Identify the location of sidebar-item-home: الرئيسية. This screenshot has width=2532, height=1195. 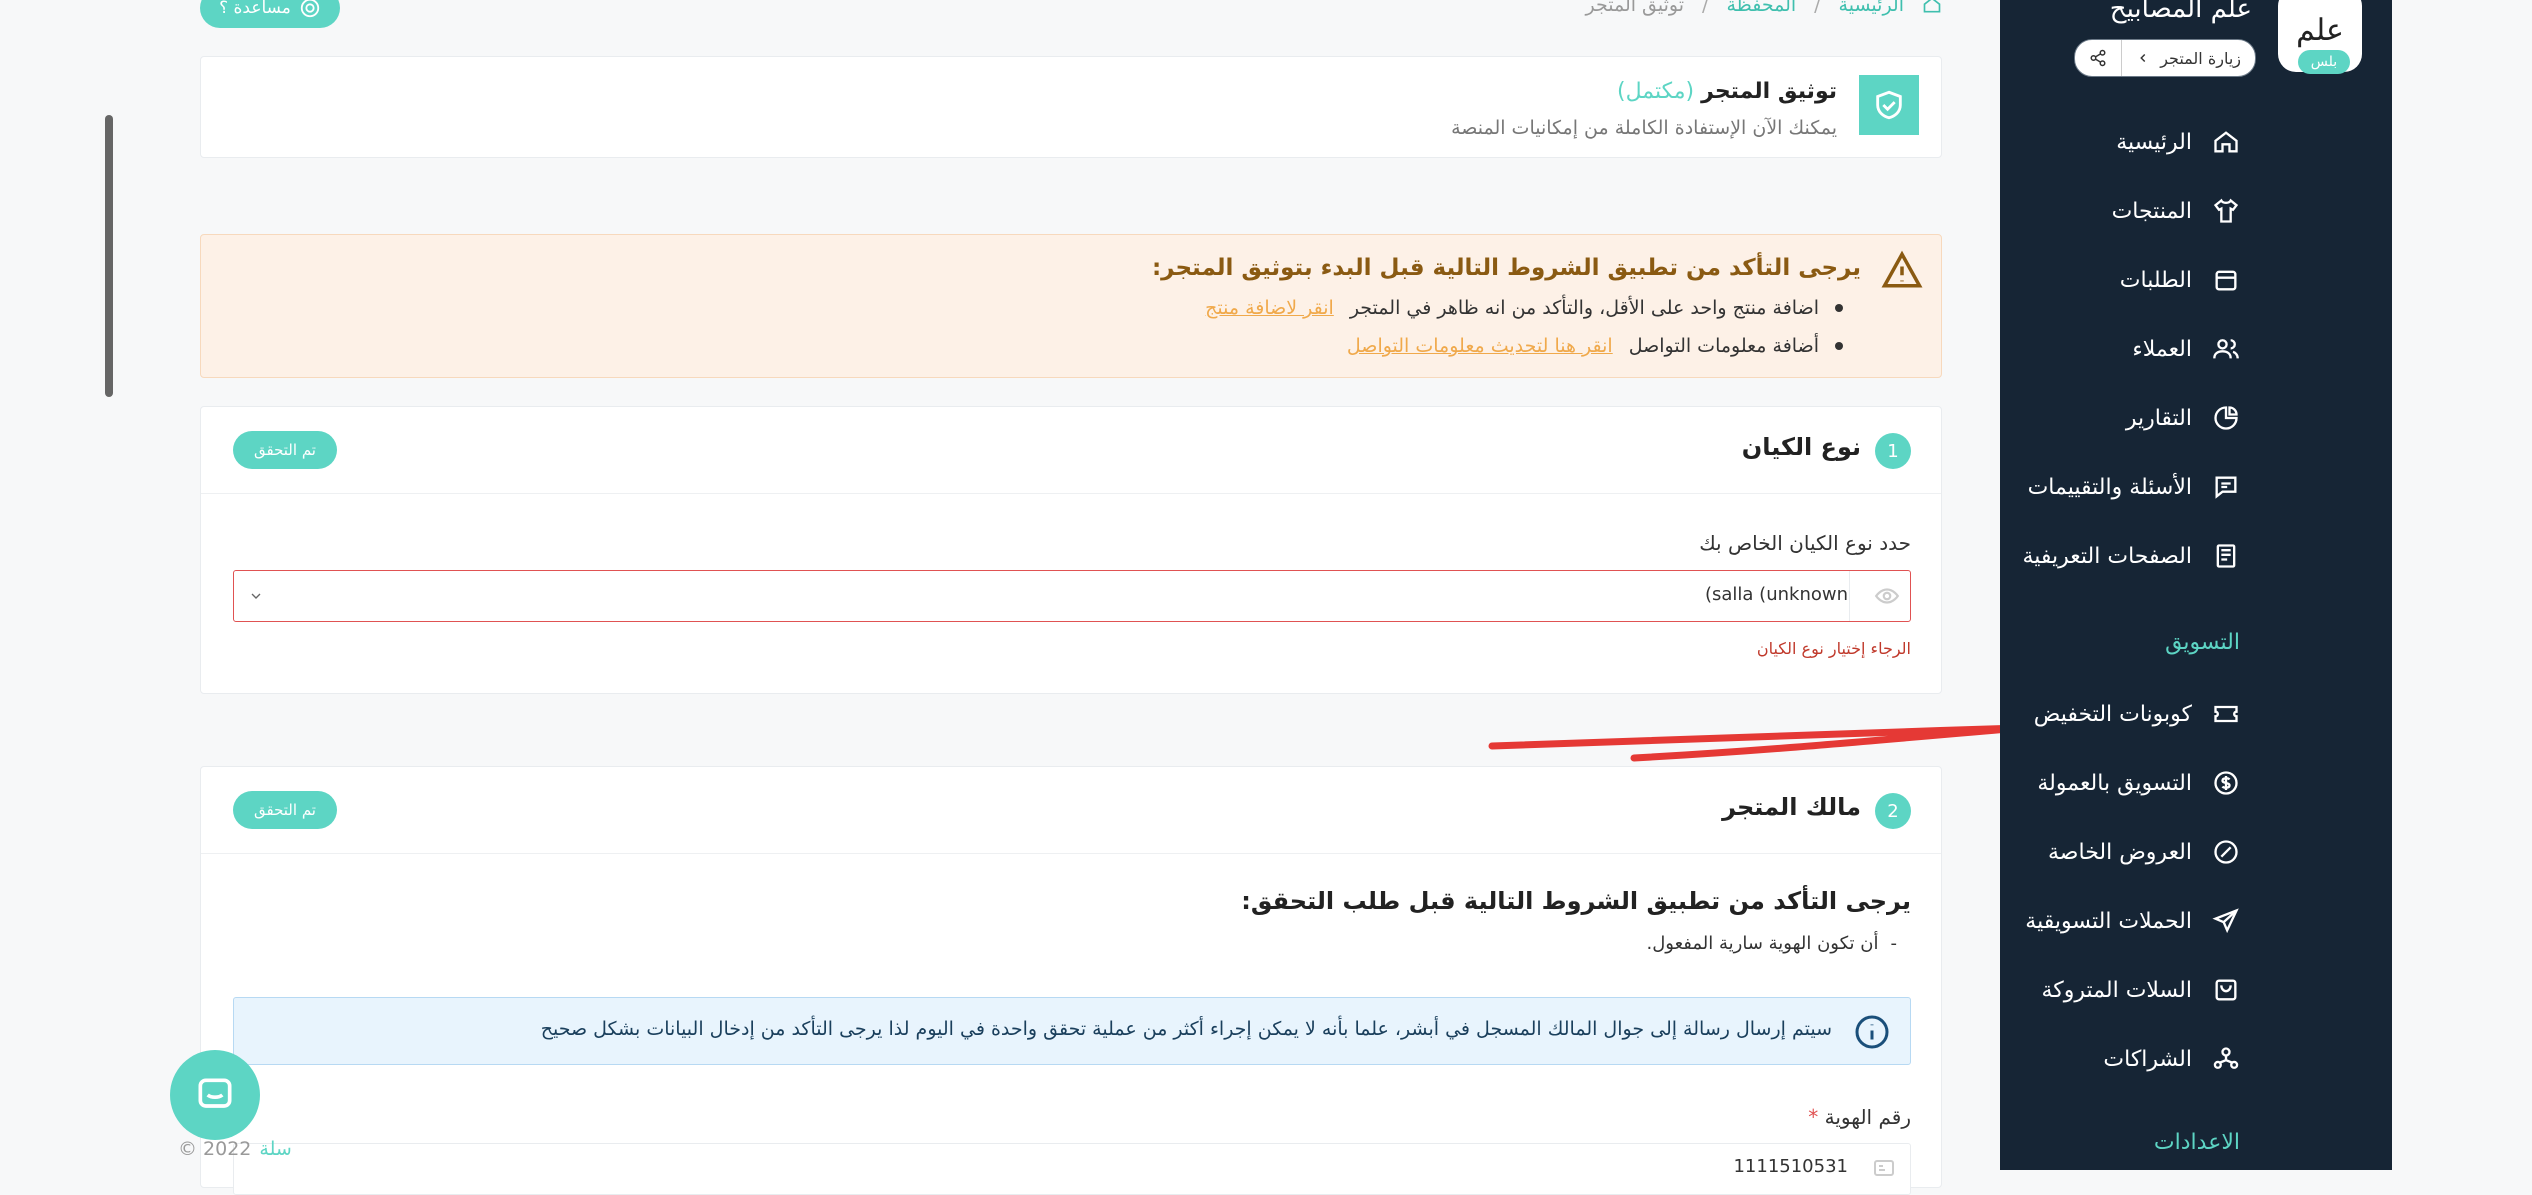
(2178, 142).